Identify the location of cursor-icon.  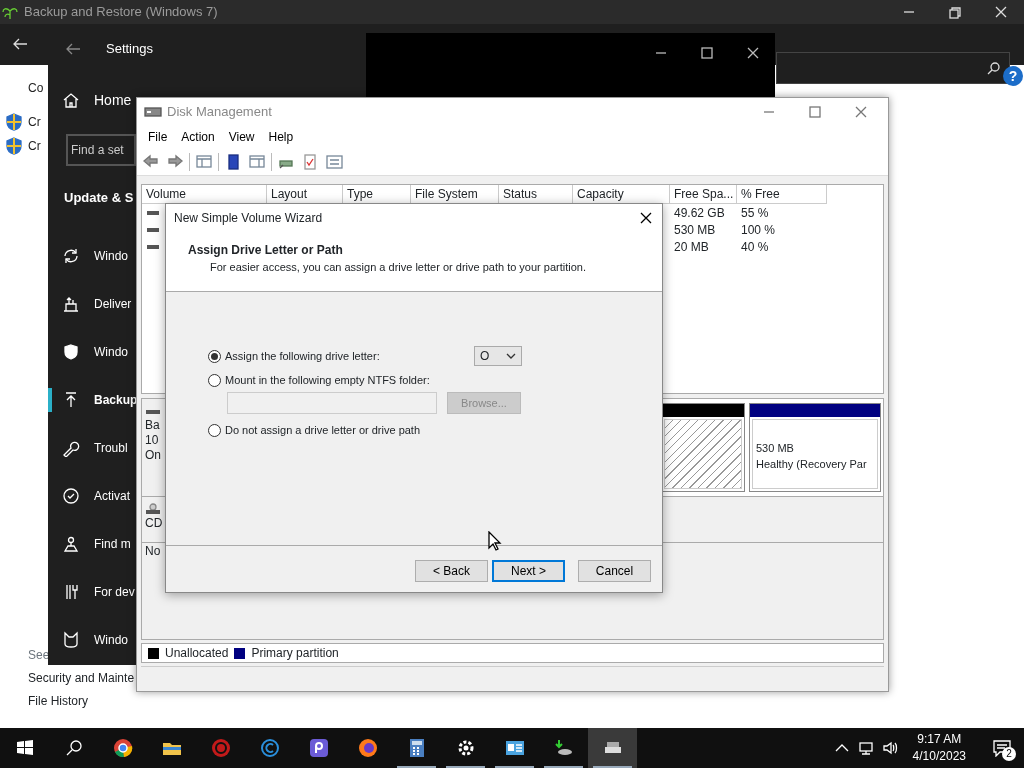
(495, 541).